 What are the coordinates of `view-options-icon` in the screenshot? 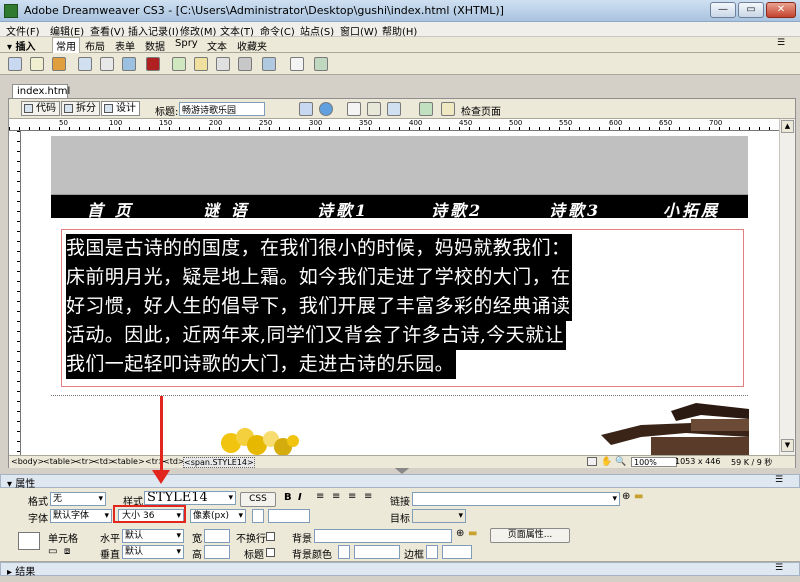 It's located at (374, 109).